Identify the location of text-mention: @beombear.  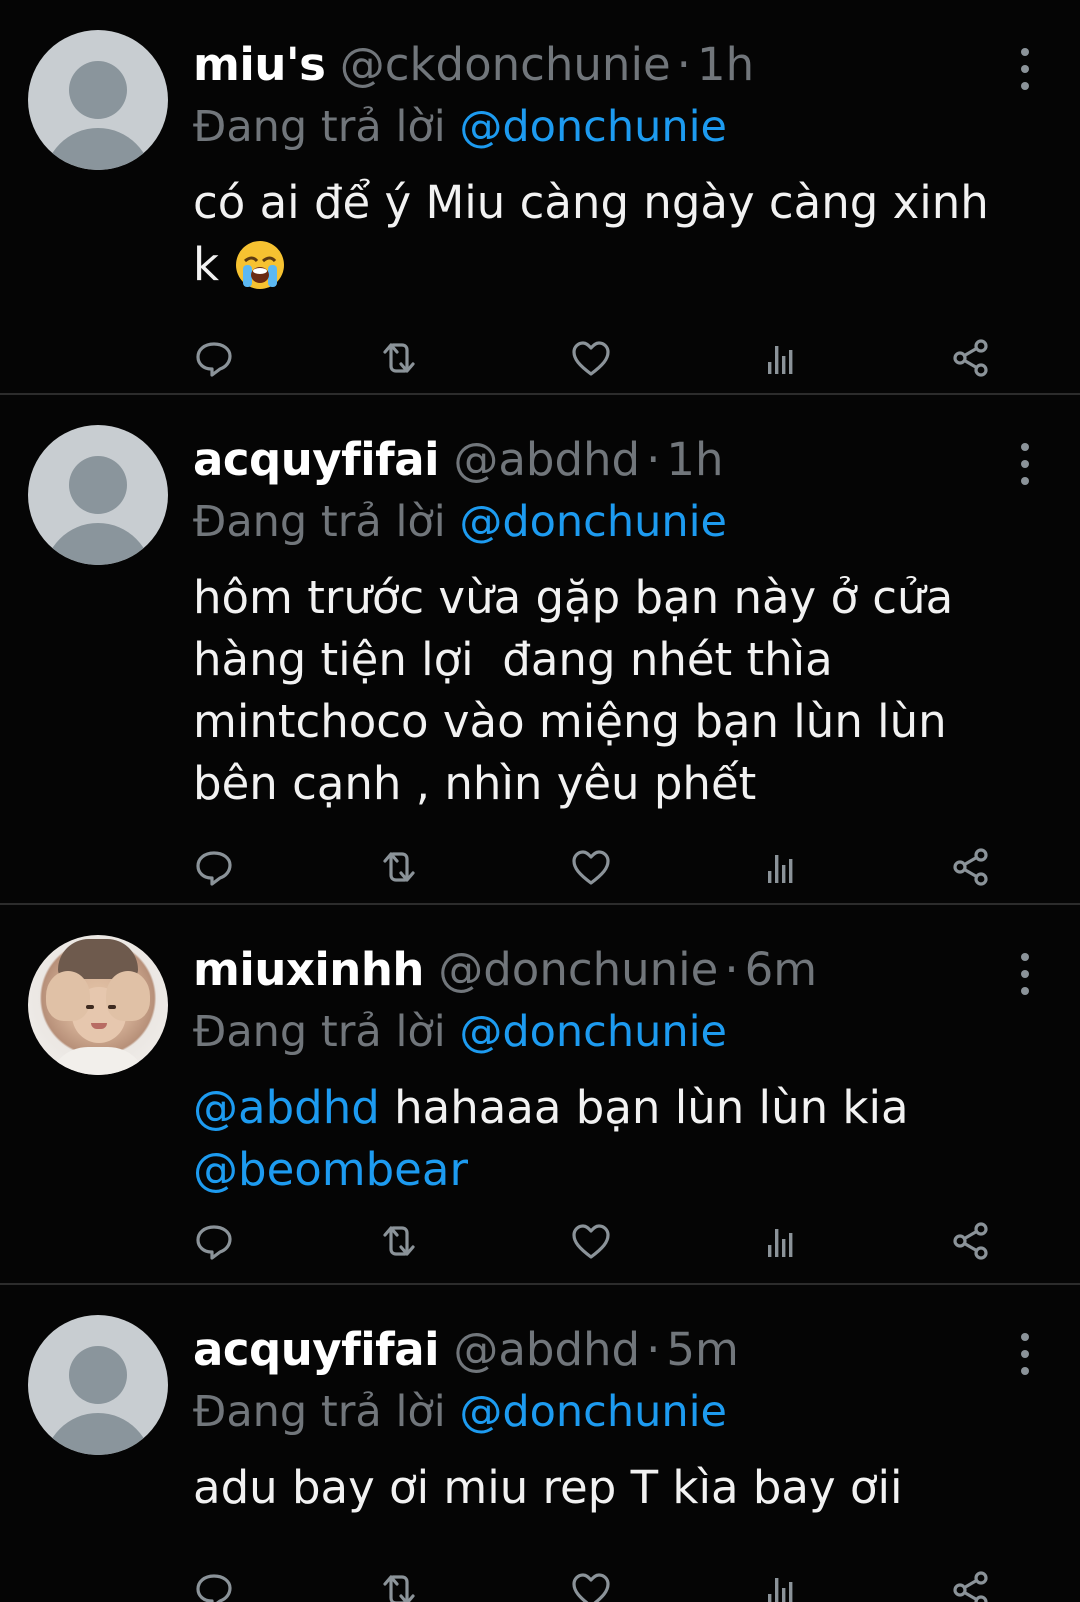
(330, 1169).